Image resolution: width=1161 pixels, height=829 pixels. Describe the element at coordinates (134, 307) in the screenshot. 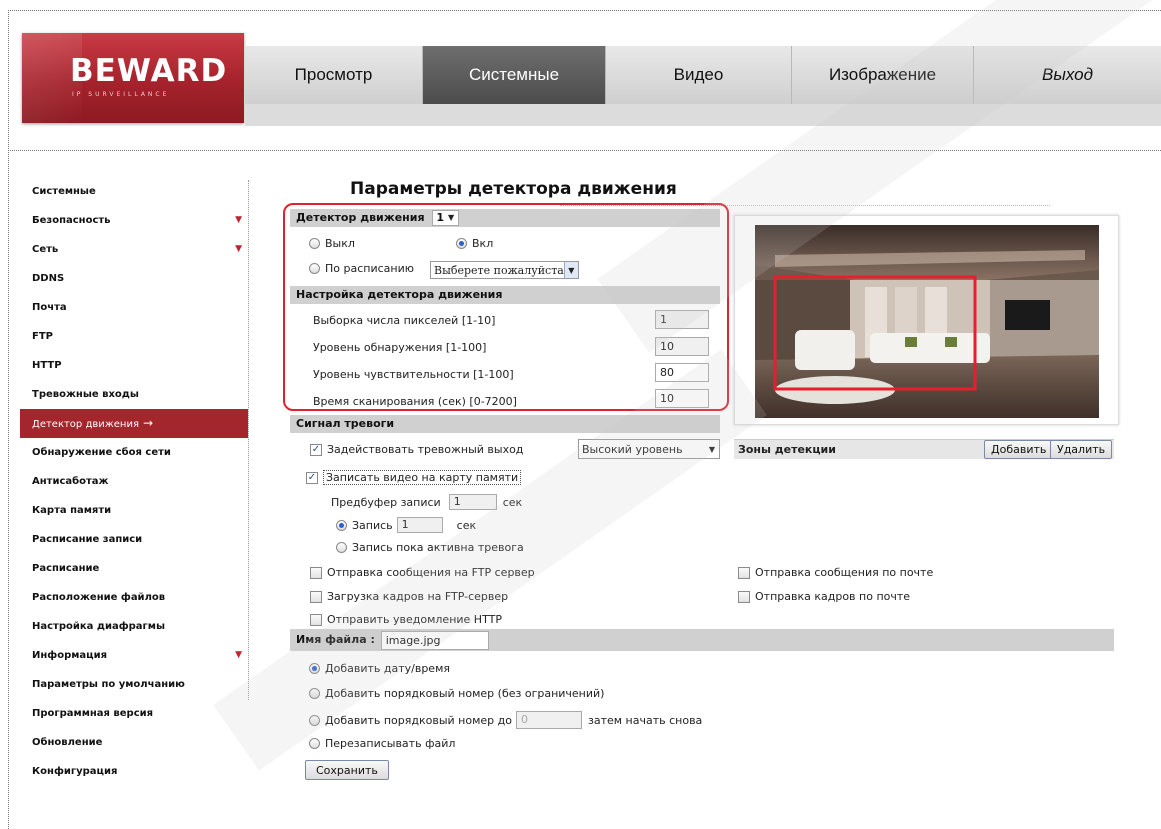

I see `sidebar-item: Почта` at that location.